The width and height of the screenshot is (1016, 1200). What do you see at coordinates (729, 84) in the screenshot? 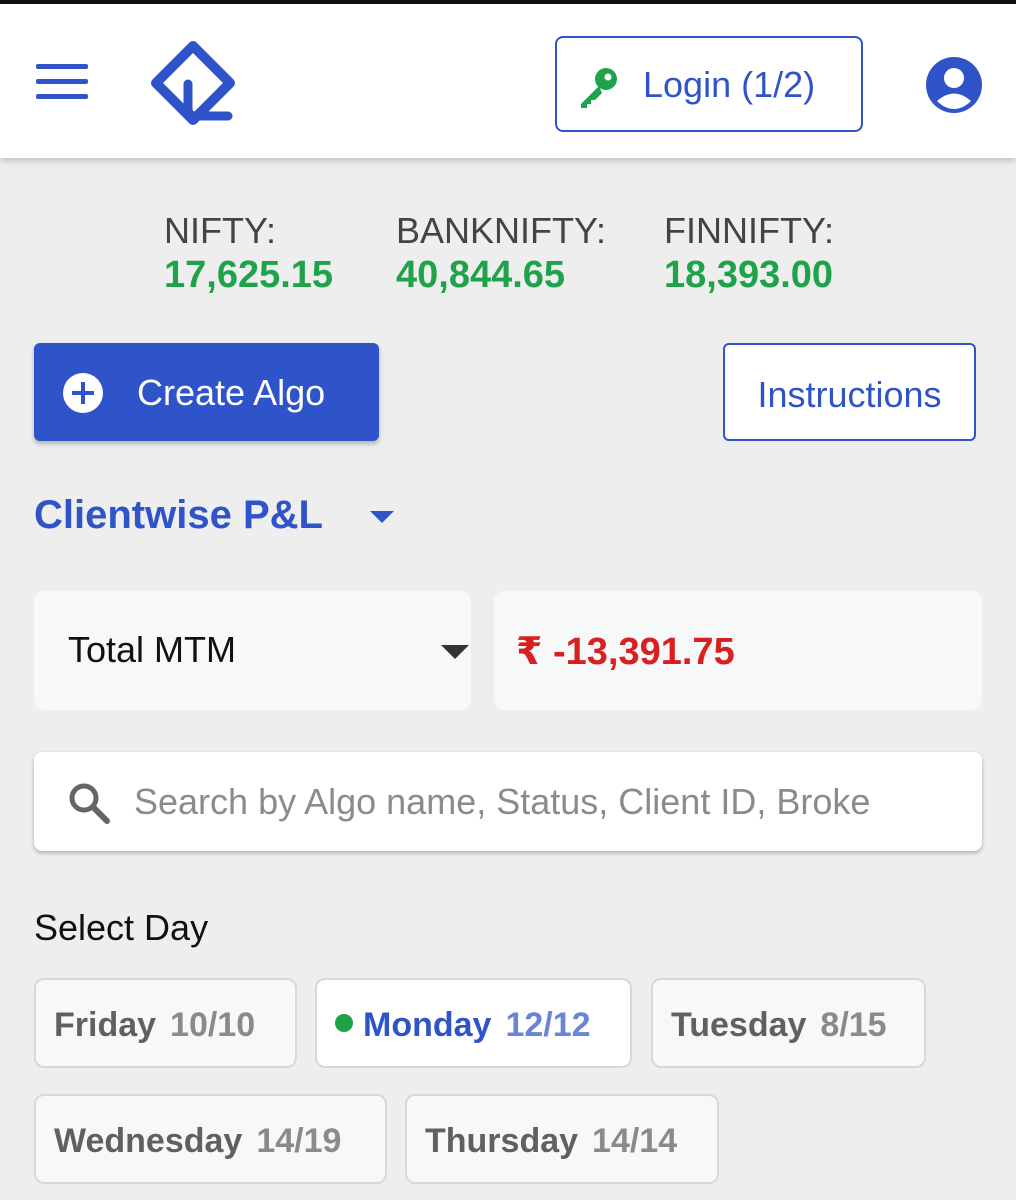
I see `login-label: Login (1/2)` at bounding box center [729, 84].